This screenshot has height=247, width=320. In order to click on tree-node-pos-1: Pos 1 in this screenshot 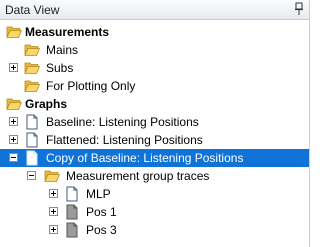, I will do `click(154, 212)`.